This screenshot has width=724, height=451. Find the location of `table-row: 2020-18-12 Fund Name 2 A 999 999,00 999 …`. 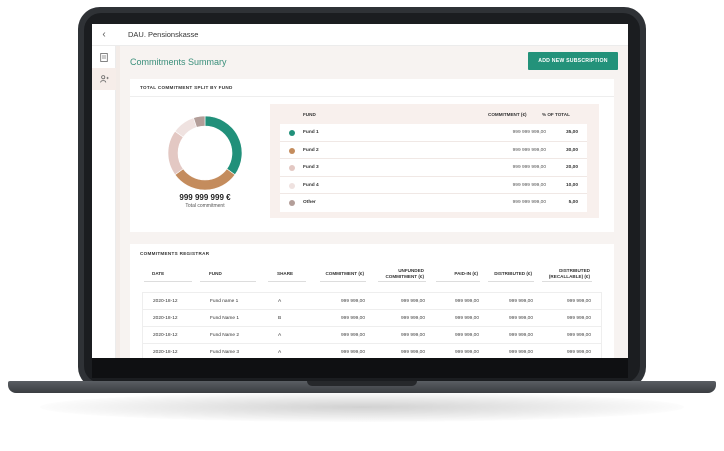

table-row: 2020-18-12 Fund Name 2 A 999 999,00 999 … is located at coordinates (372, 335).